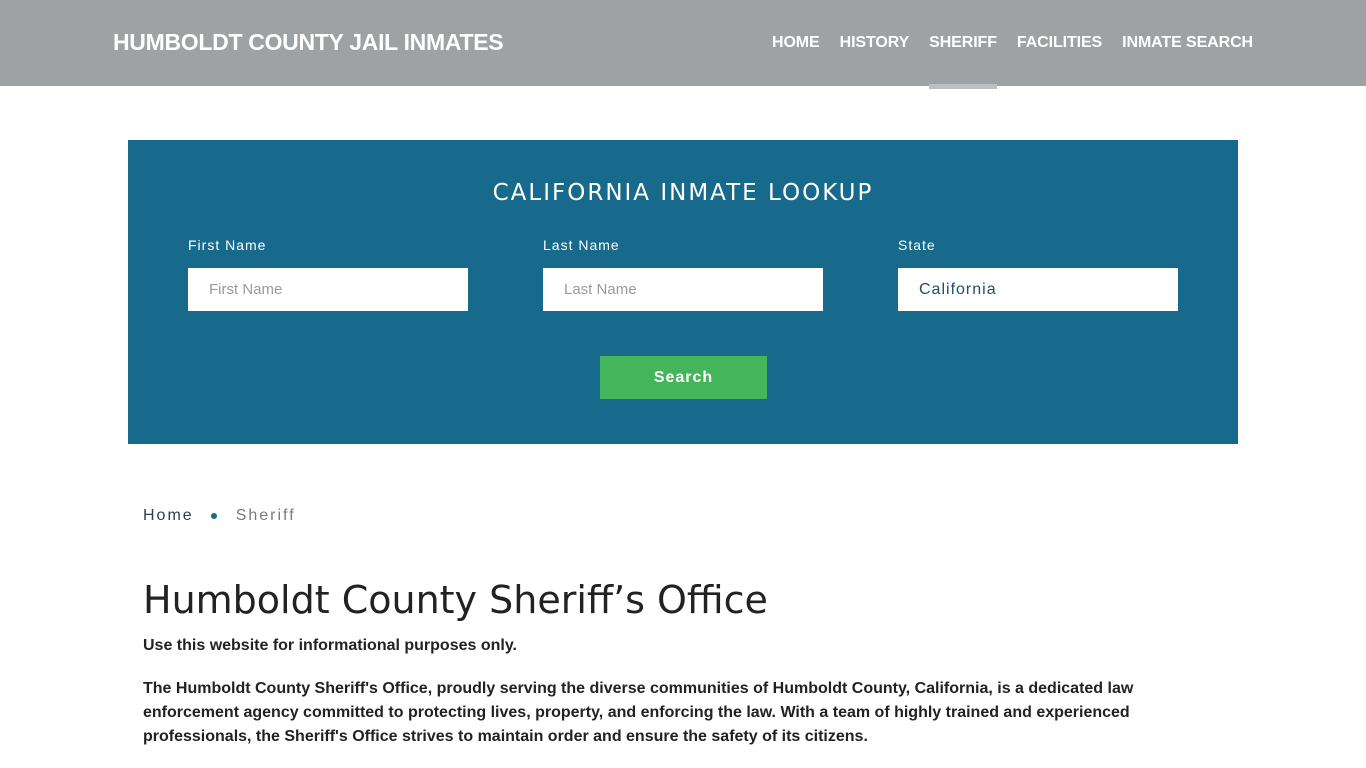 The height and width of the screenshot is (768, 1366). What do you see at coordinates (1059, 44) in the screenshot?
I see `nav-facilities: FACILITIES` at bounding box center [1059, 44].